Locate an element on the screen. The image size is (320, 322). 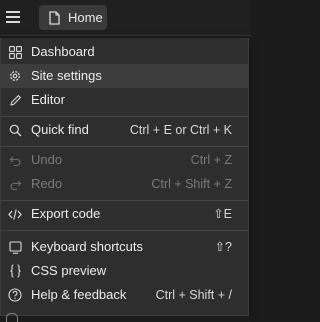
menu-item-label: Undo is located at coordinates (47, 159).